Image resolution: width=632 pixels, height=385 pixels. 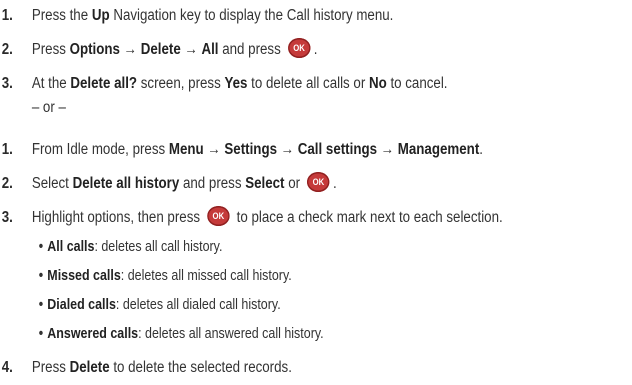 I want to click on step-number: 4., so click(x=7, y=367).